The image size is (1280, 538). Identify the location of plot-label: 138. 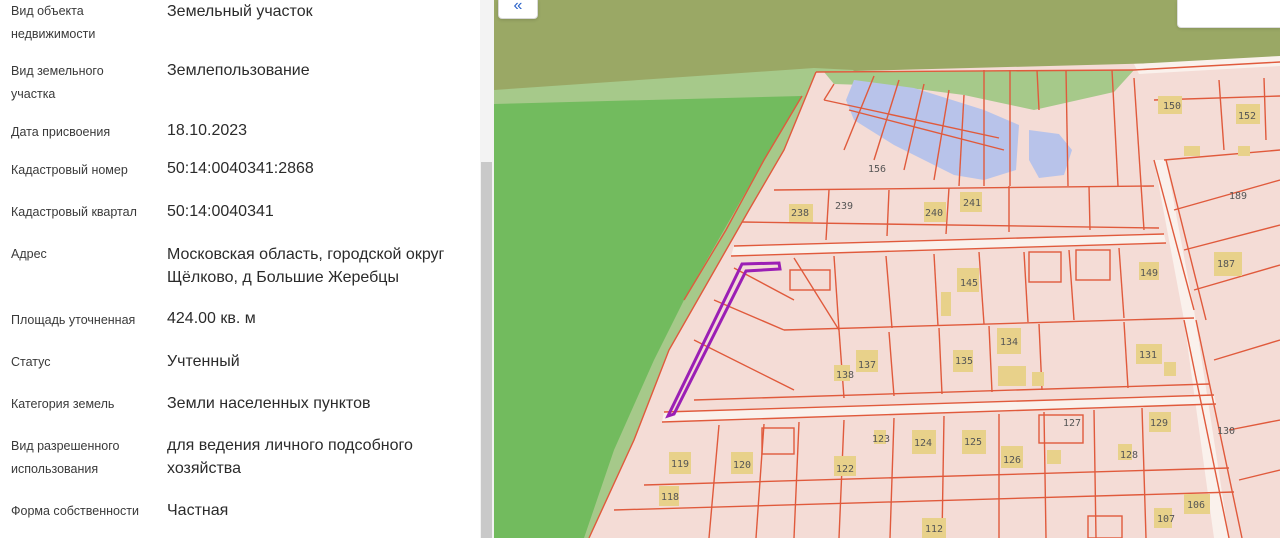
(845, 375).